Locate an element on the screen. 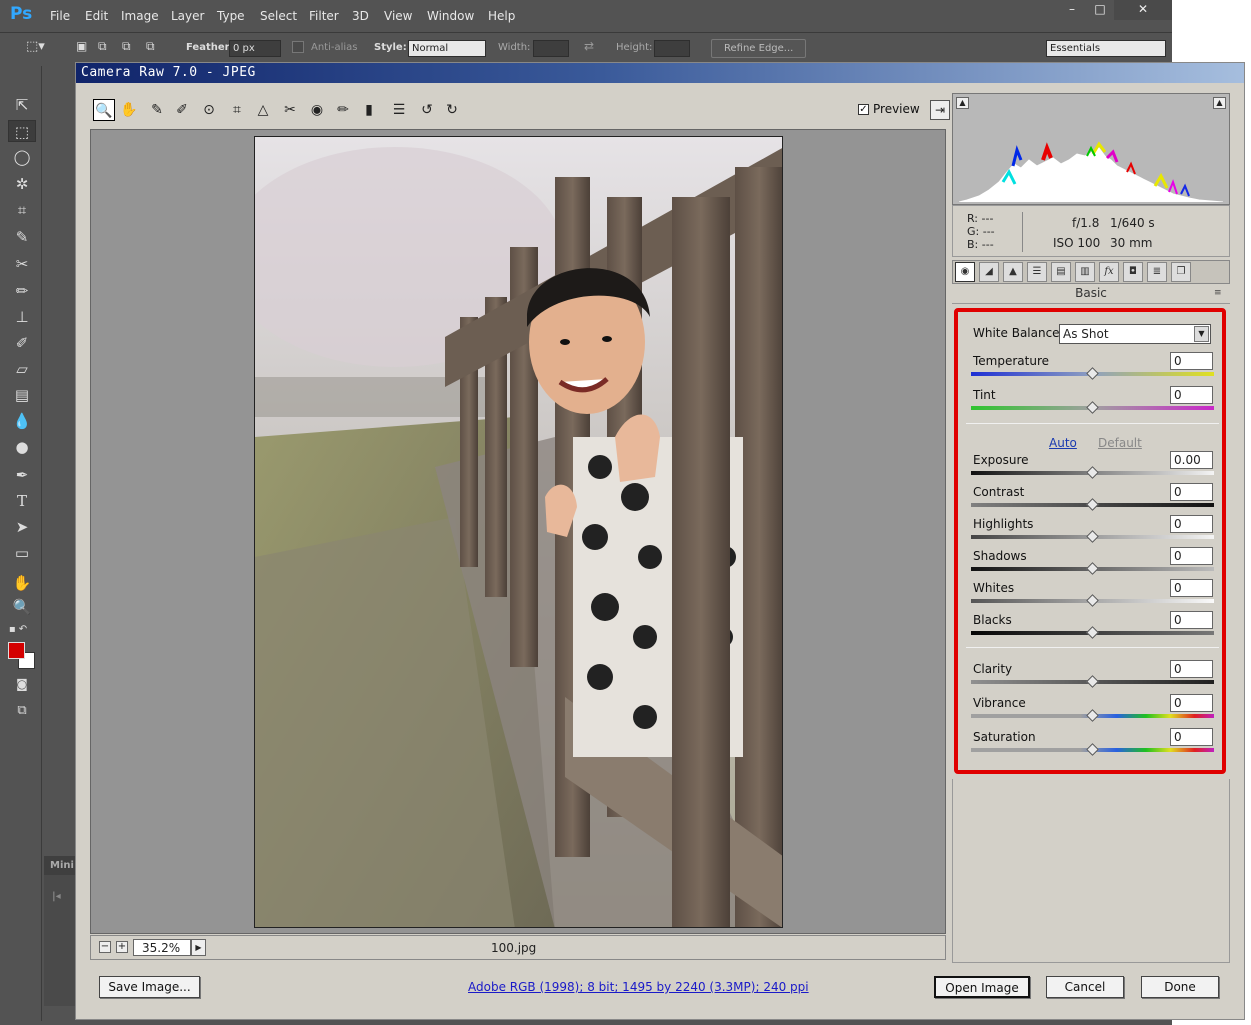  graduated-filter-icon: ▮ is located at coordinates (369, 110).